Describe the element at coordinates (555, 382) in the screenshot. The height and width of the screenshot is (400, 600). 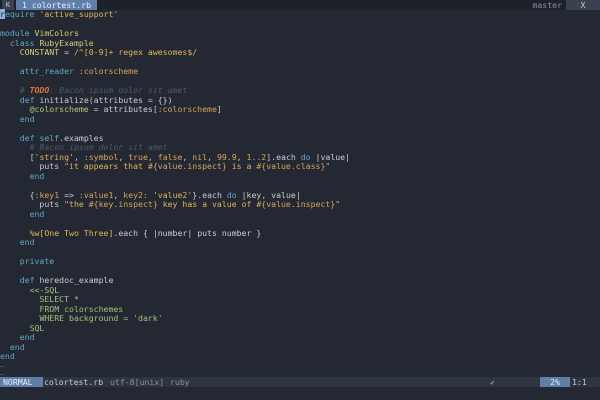
I see `scroll-percent: 2%` at that location.